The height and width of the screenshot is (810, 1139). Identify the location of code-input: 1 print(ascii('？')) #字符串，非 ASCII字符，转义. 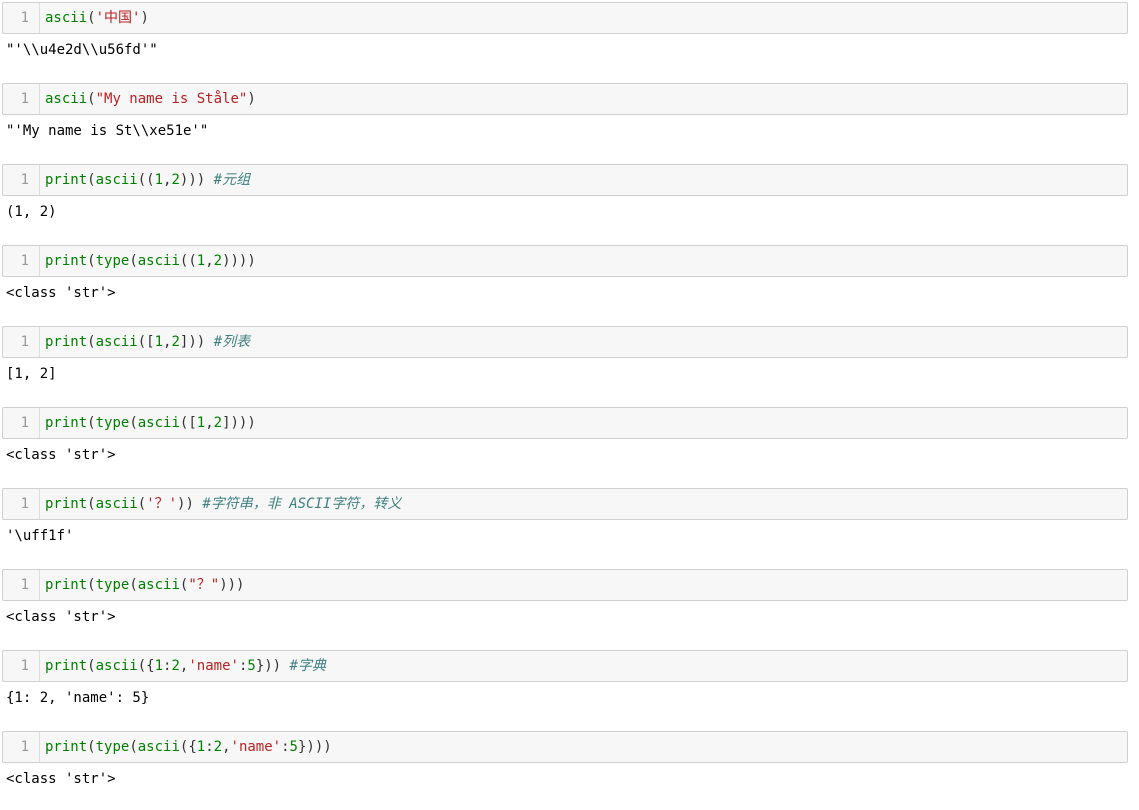
(565, 504).